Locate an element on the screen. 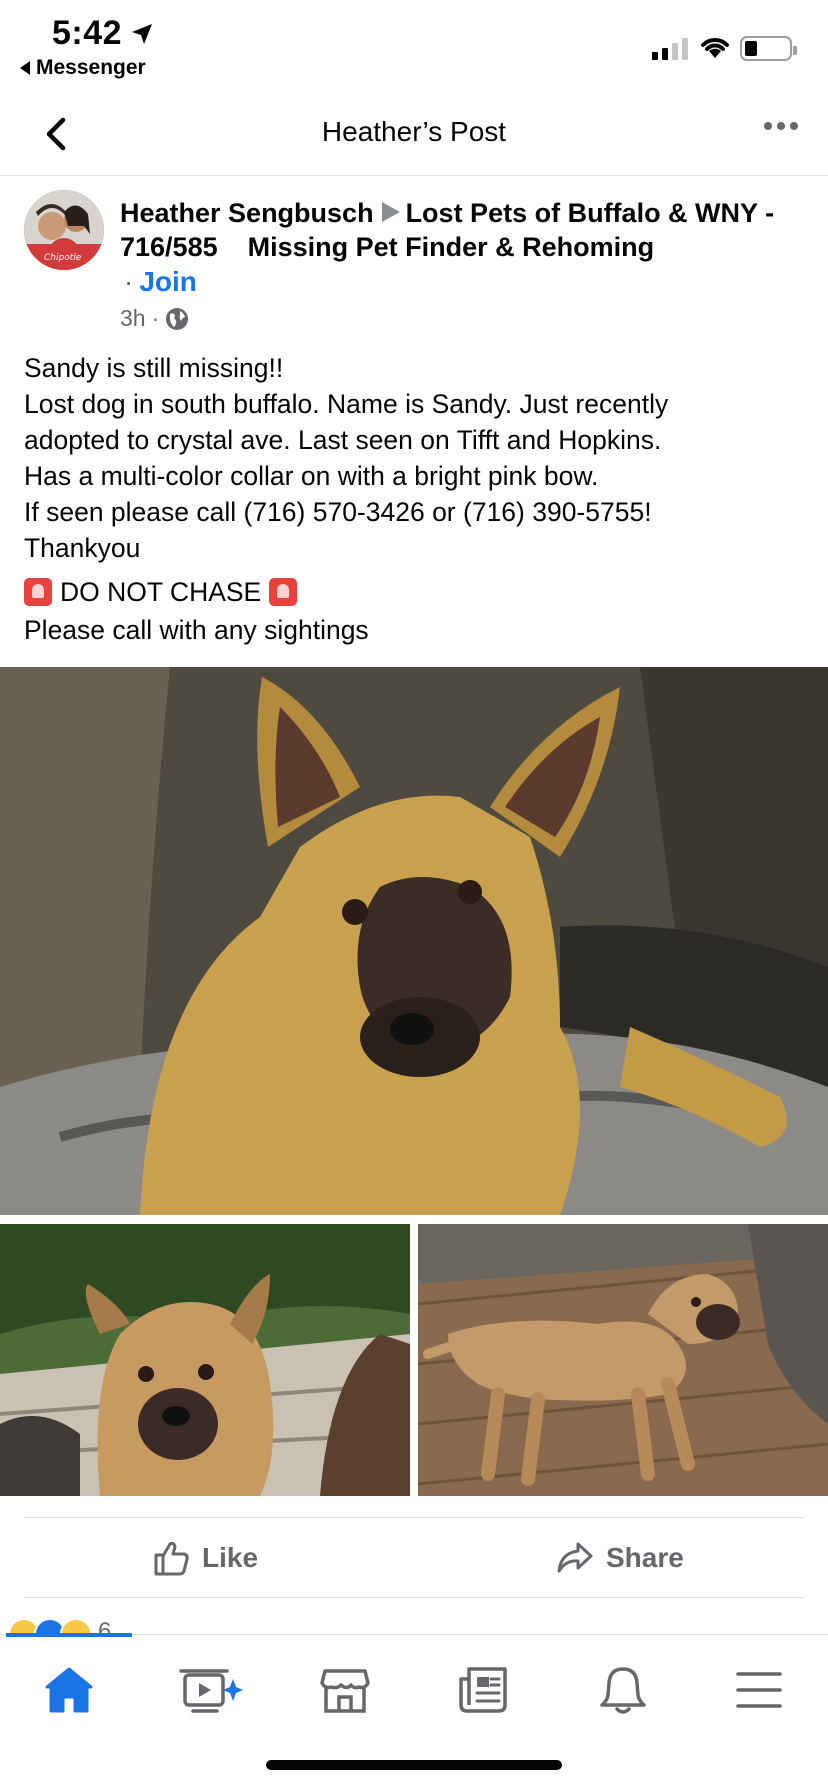 The height and width of the screenshot is (1792, 828). wifi-icon is located at coordinates (715, 48).